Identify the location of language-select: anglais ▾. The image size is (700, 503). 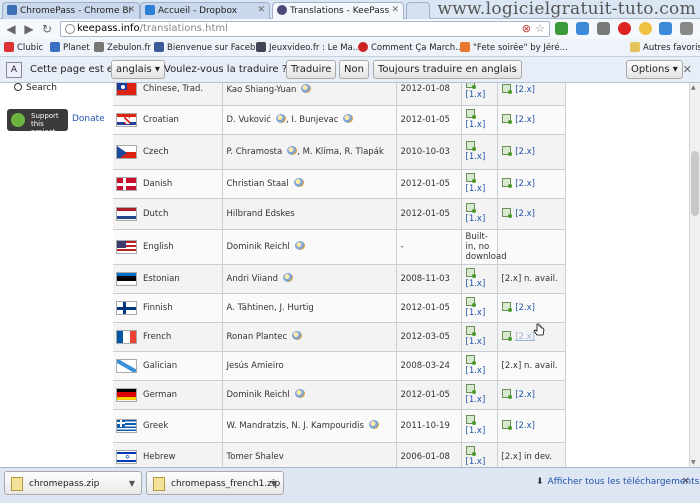
(138, 69).